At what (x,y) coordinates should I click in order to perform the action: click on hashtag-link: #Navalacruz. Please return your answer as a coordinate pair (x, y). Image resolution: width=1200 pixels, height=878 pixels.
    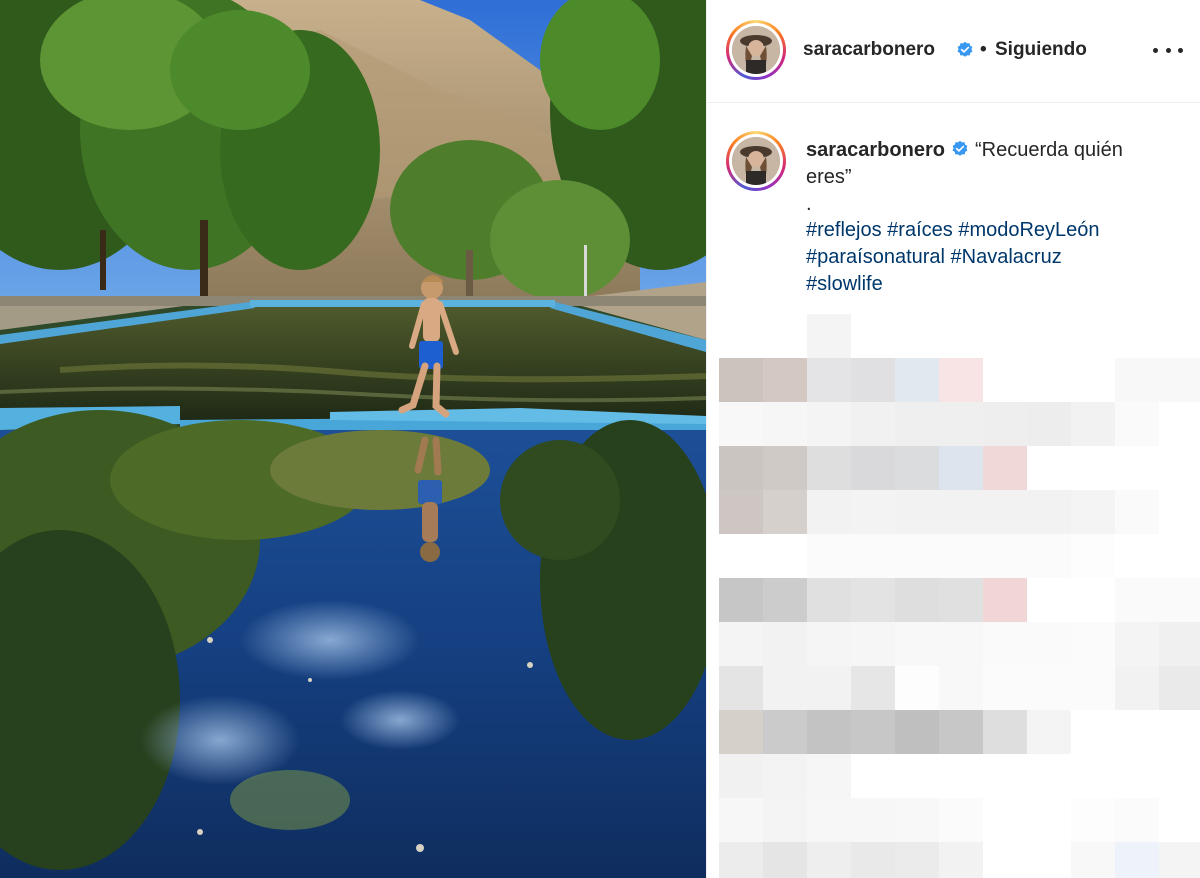
    Looking at the image, I should click on (1006, 257).